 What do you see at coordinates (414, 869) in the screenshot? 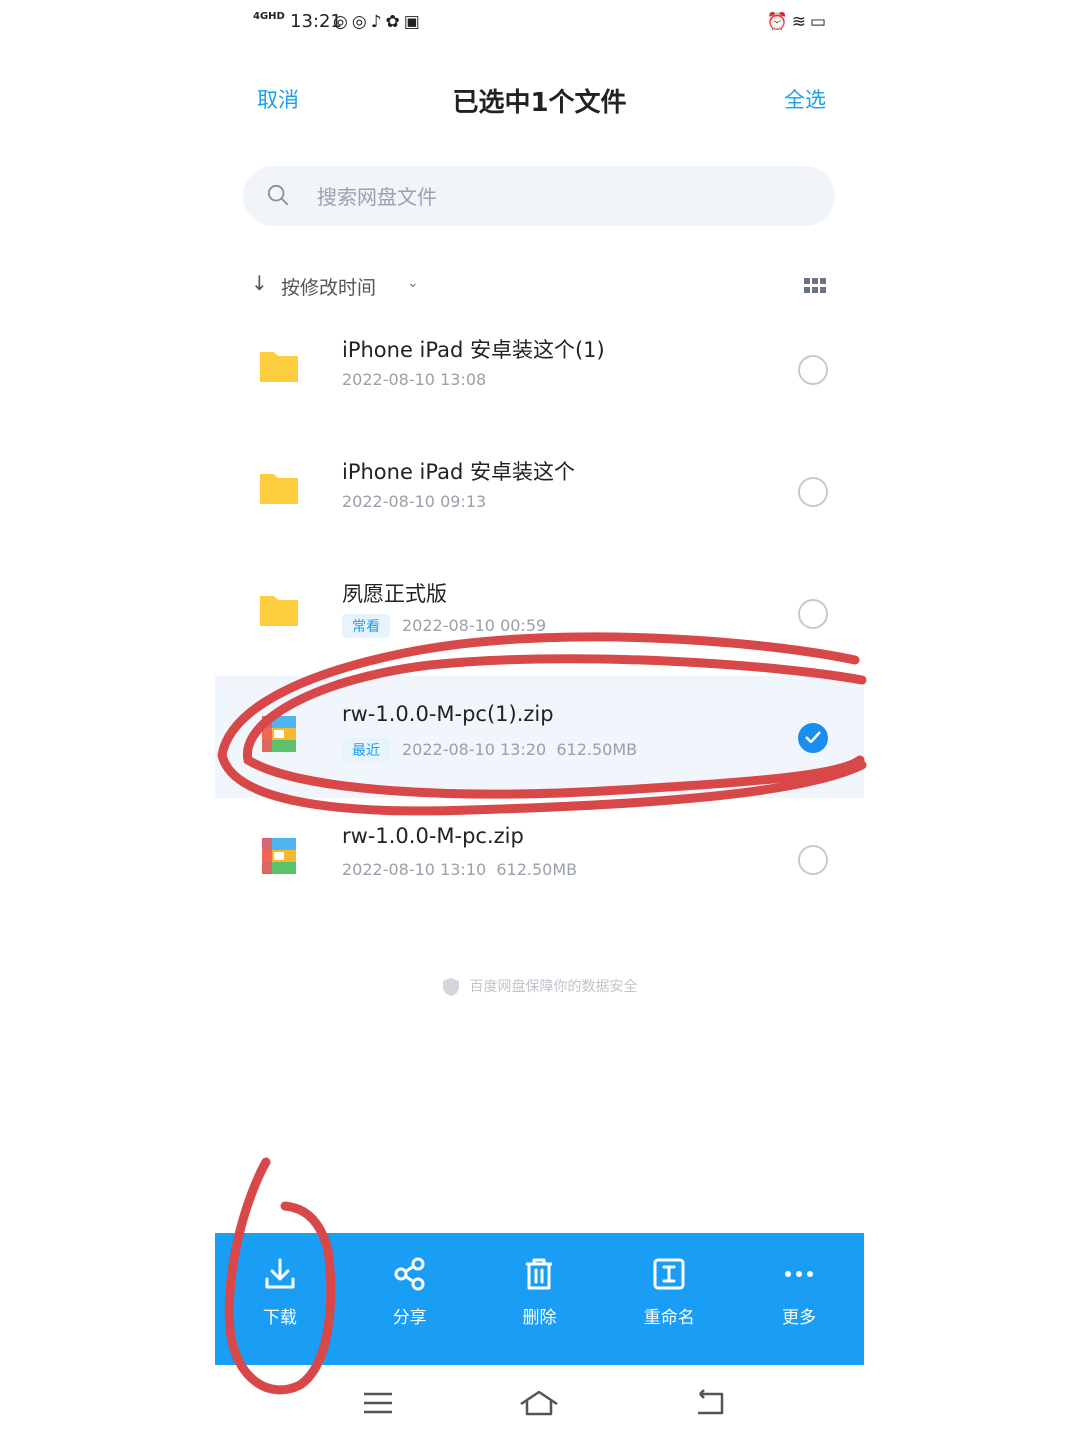
I see `file-date: 2022-08-10 13:10` at bounding box center [414, 869].